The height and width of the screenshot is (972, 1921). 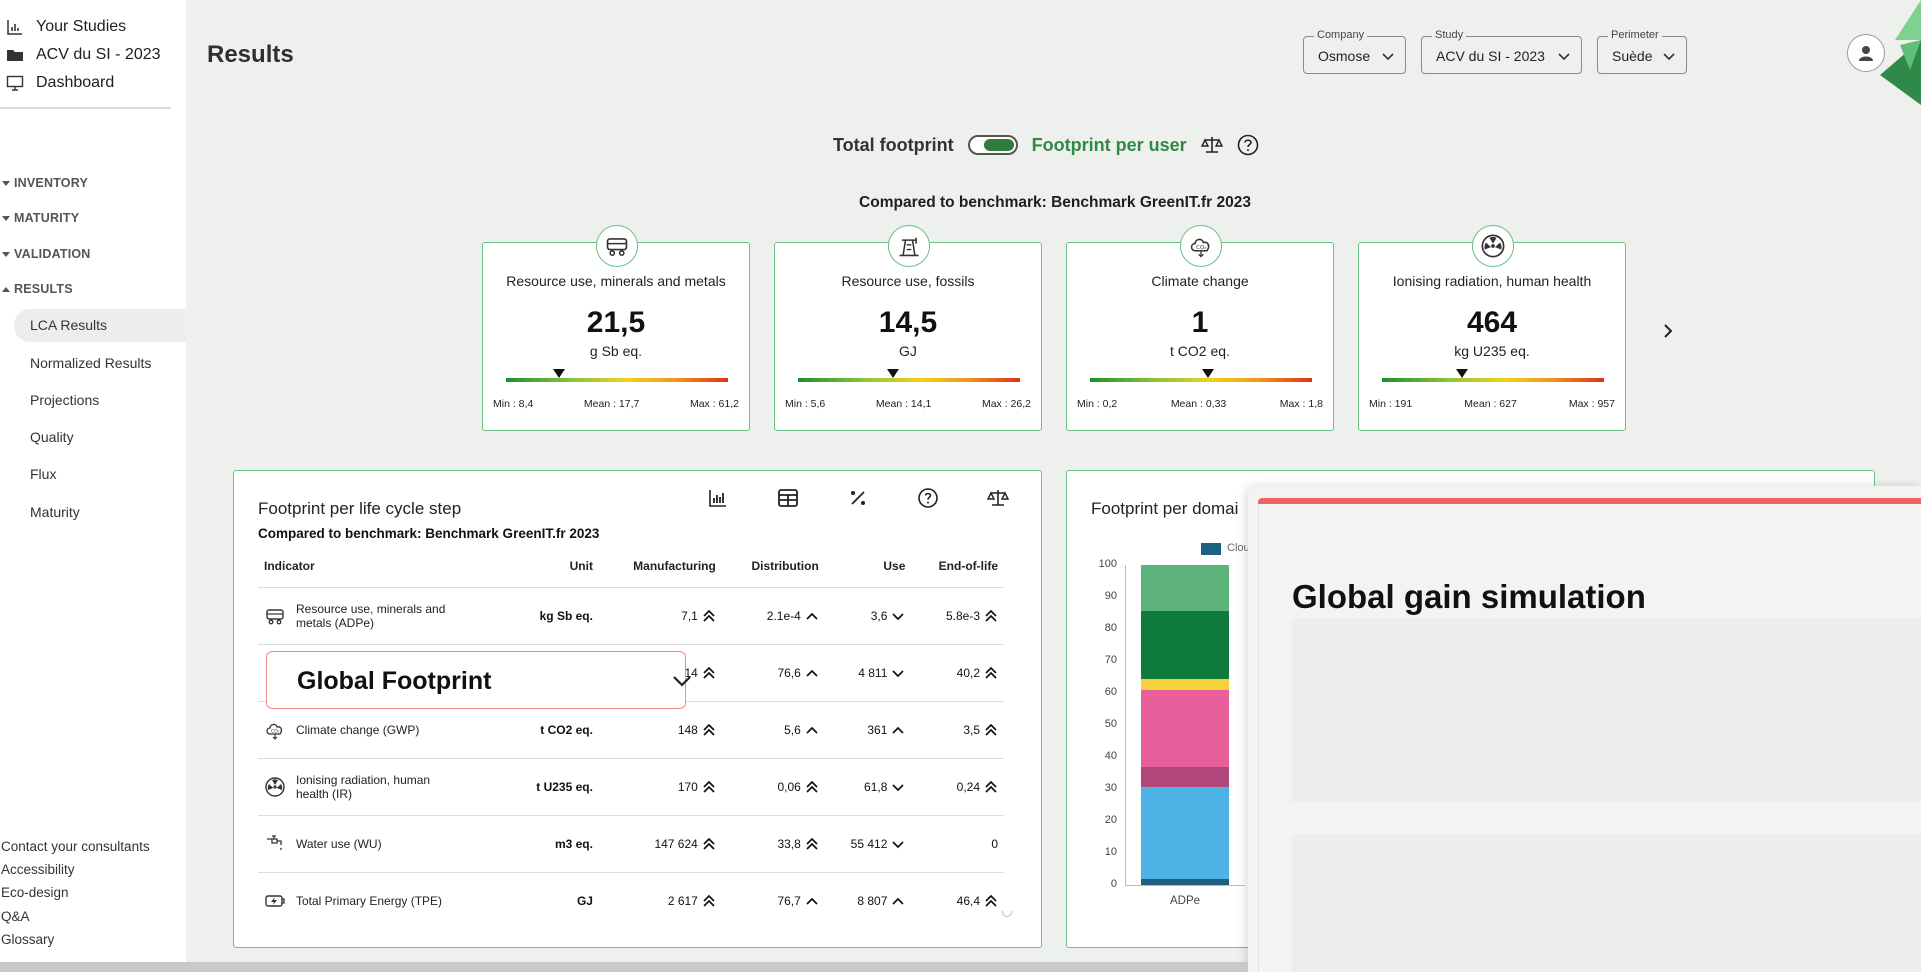 I want to click on sidebar-link-dashboard: Dashboard, so click(x=60, y=83).